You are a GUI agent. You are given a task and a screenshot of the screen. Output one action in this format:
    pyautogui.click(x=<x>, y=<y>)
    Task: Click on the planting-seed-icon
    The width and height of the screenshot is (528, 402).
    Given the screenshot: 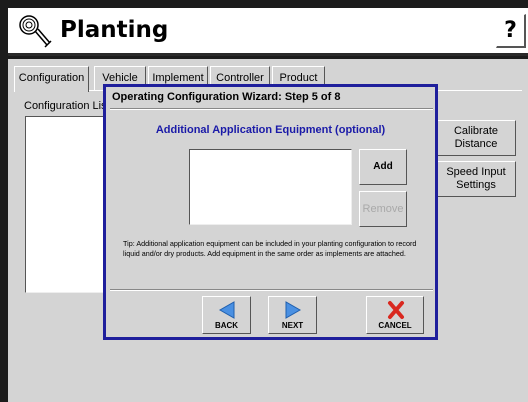 What is the action you would take?
    pyautogui.click(x=35, y=31)
    